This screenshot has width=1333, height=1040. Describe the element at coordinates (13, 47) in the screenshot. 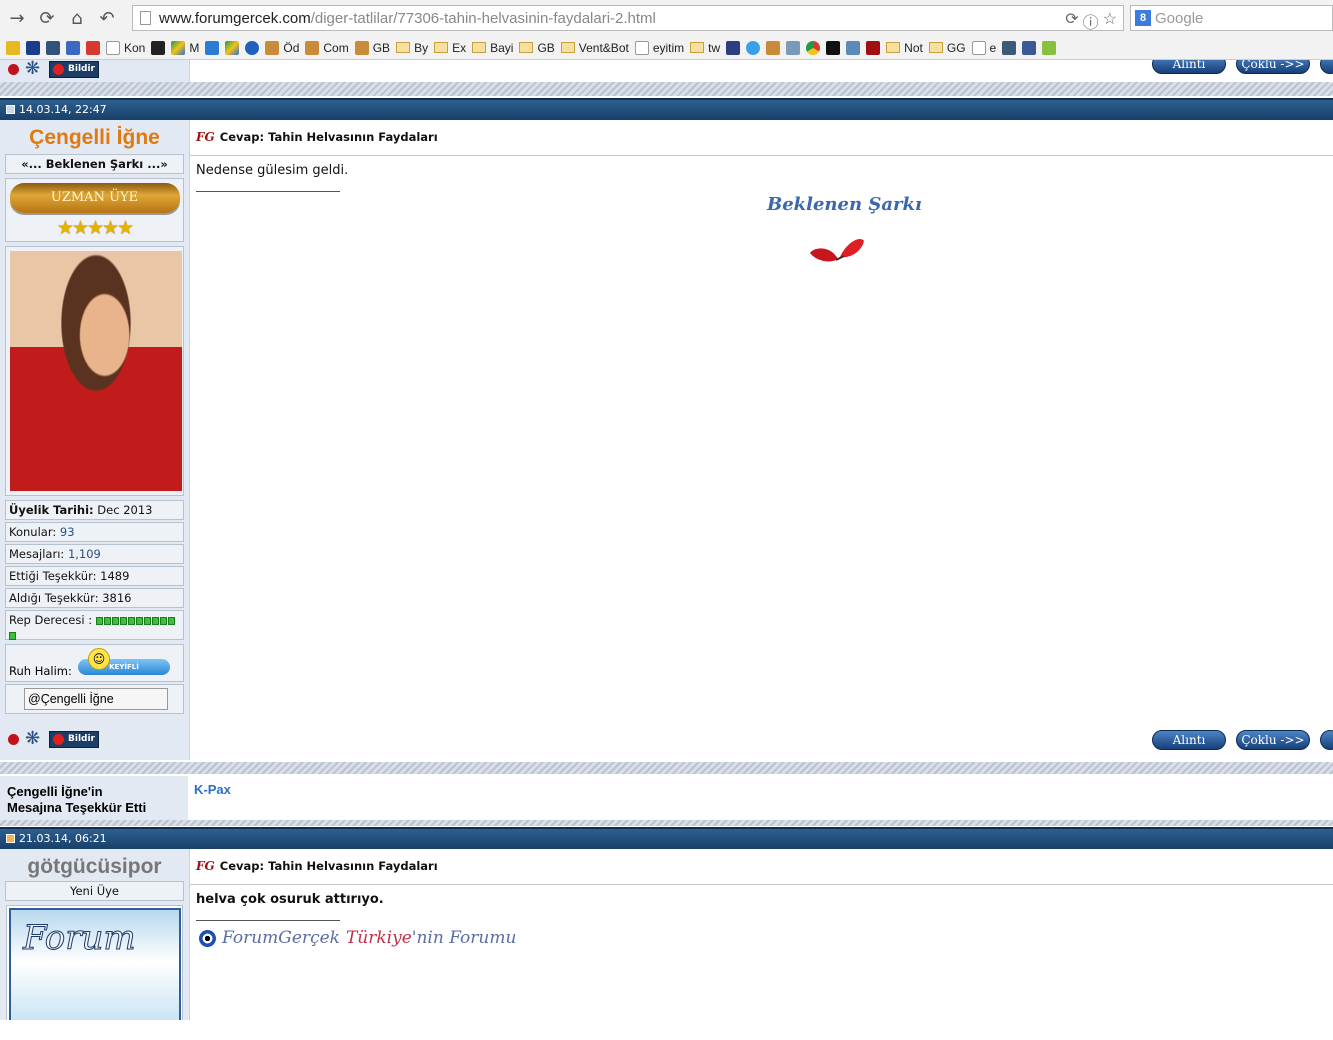

I see `bookmark-shield-icon` at that location.